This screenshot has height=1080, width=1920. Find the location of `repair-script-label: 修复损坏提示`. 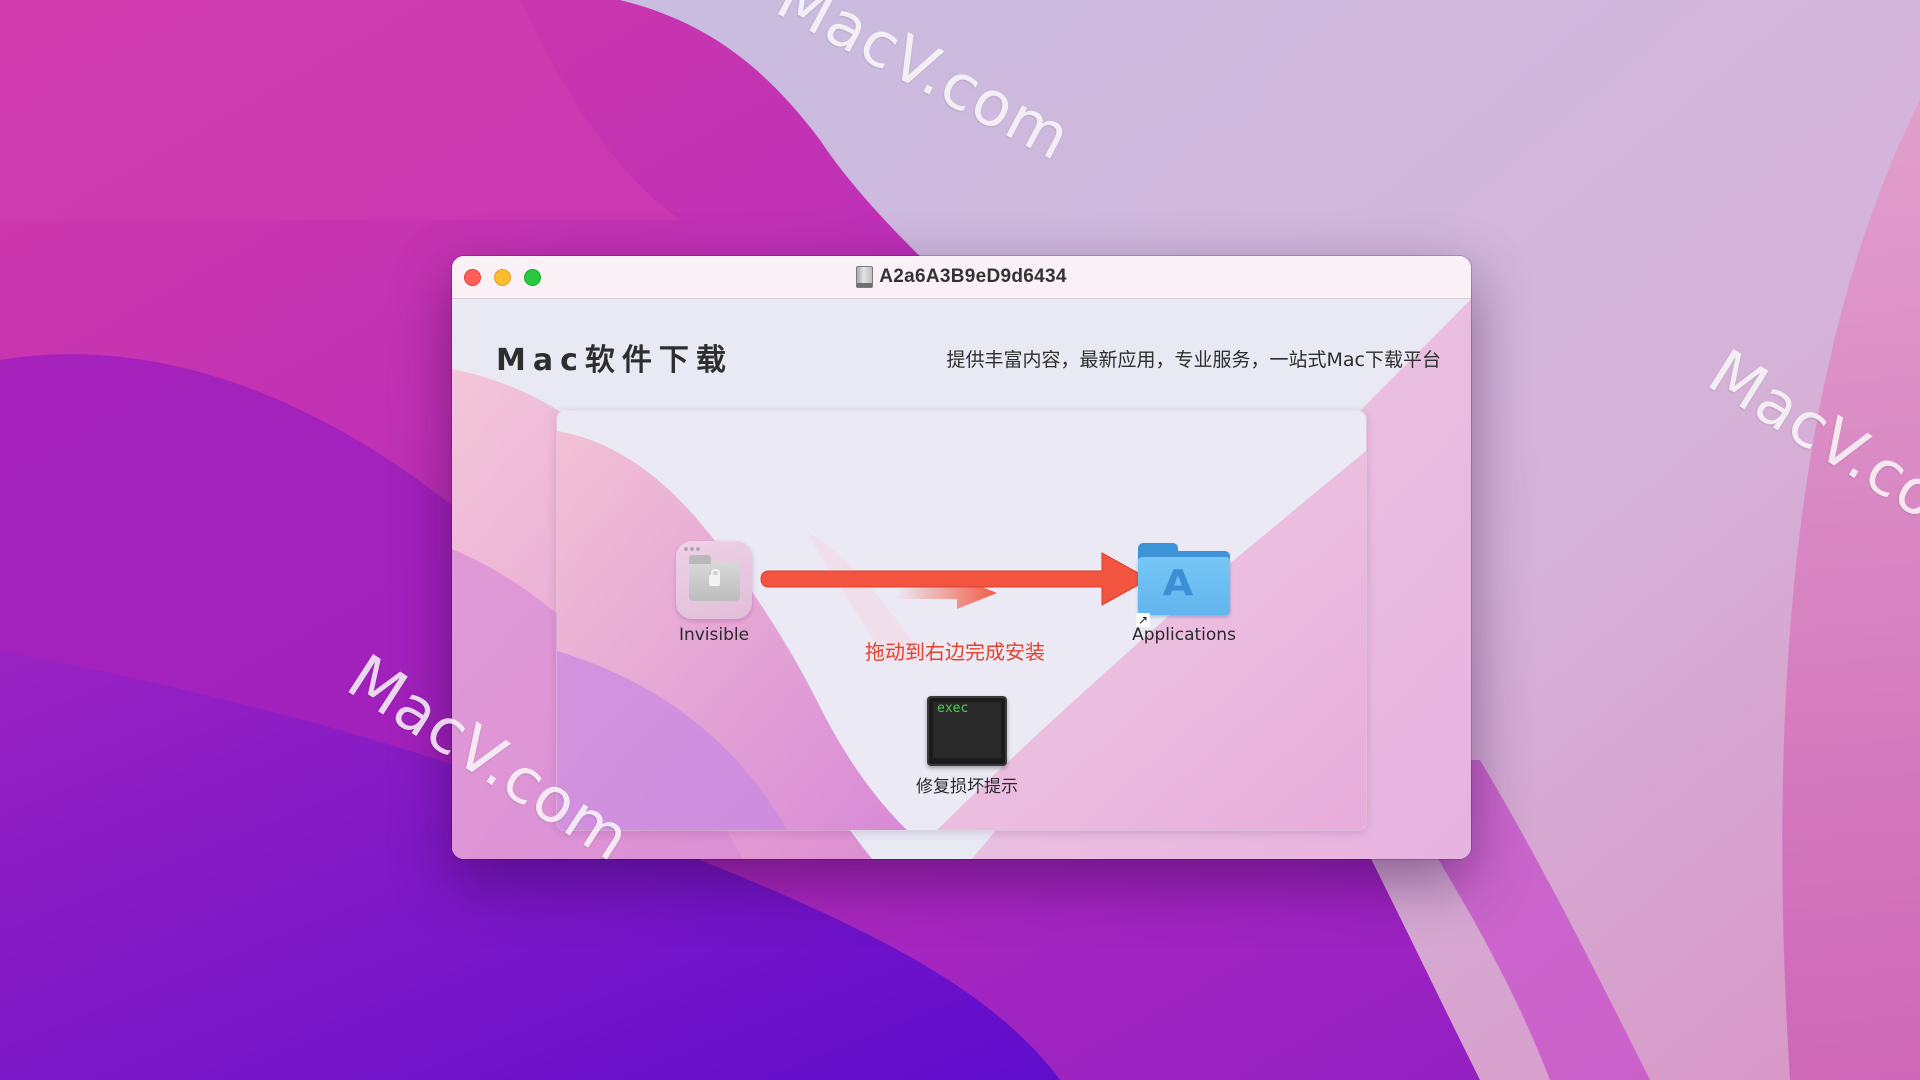

repair-script-label: 修复损坏提示 is located at coordinates (967, 787).